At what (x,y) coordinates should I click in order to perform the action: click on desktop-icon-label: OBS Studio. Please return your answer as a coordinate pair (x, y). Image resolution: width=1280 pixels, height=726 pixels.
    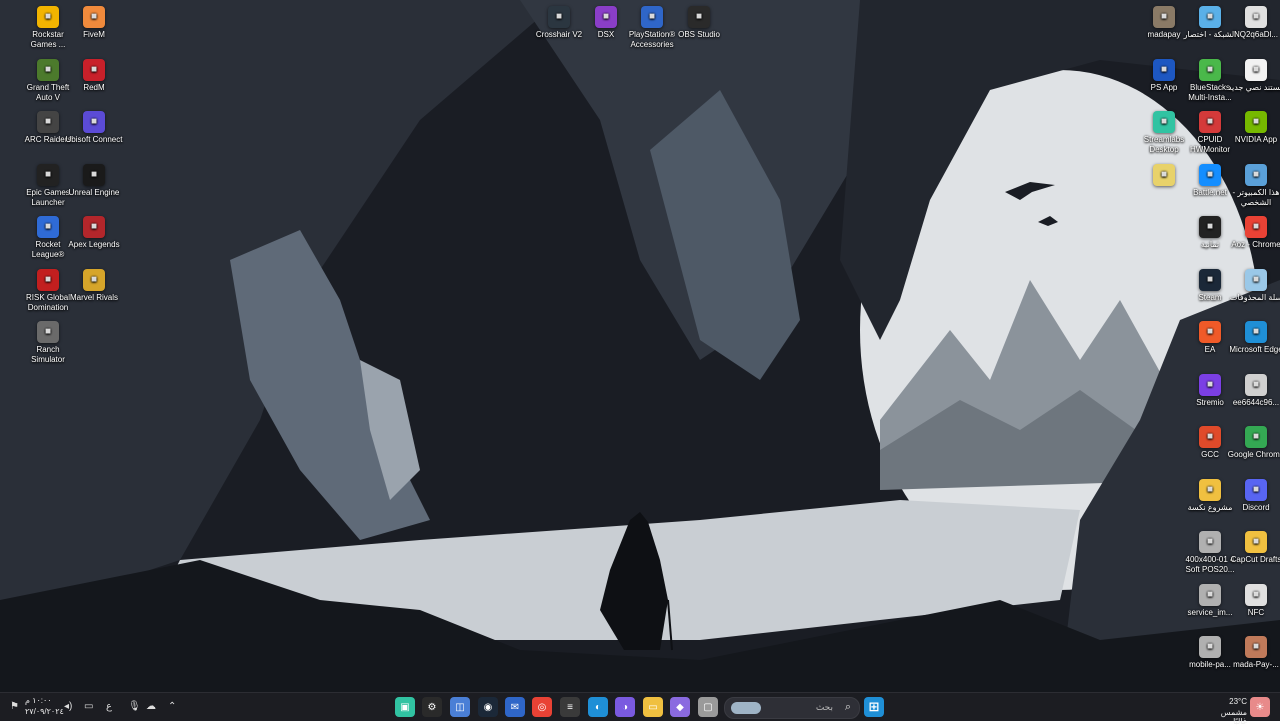
    Looking at the image, I should click on (699, 34).